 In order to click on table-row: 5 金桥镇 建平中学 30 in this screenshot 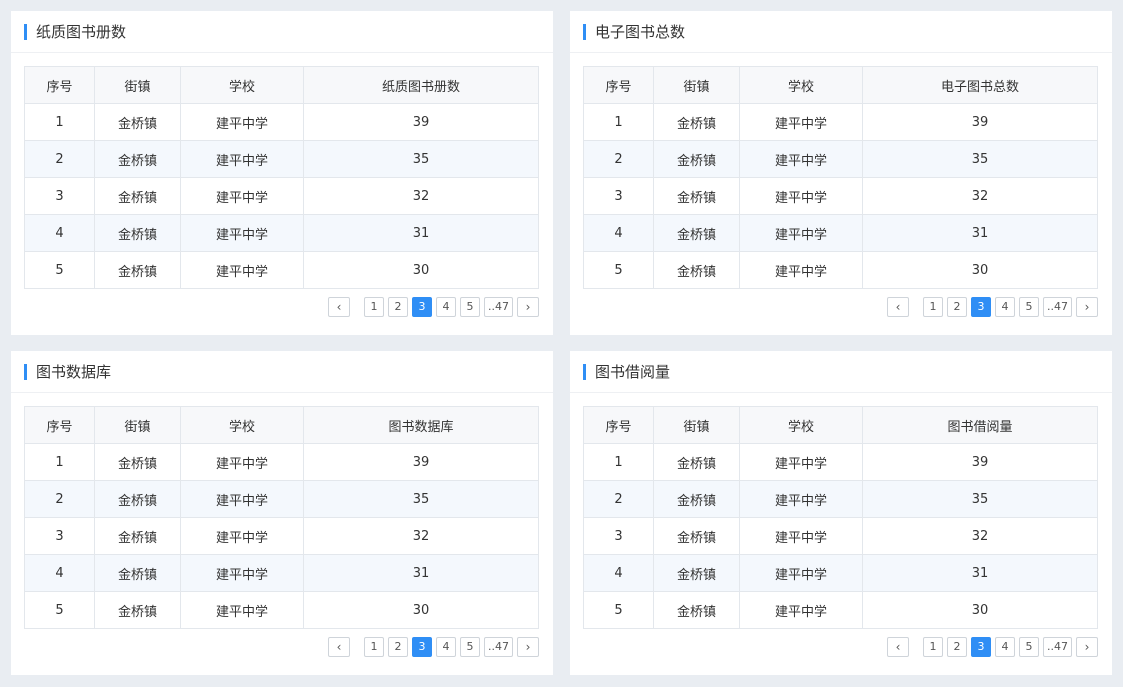, I will do `click(840, 610)`.